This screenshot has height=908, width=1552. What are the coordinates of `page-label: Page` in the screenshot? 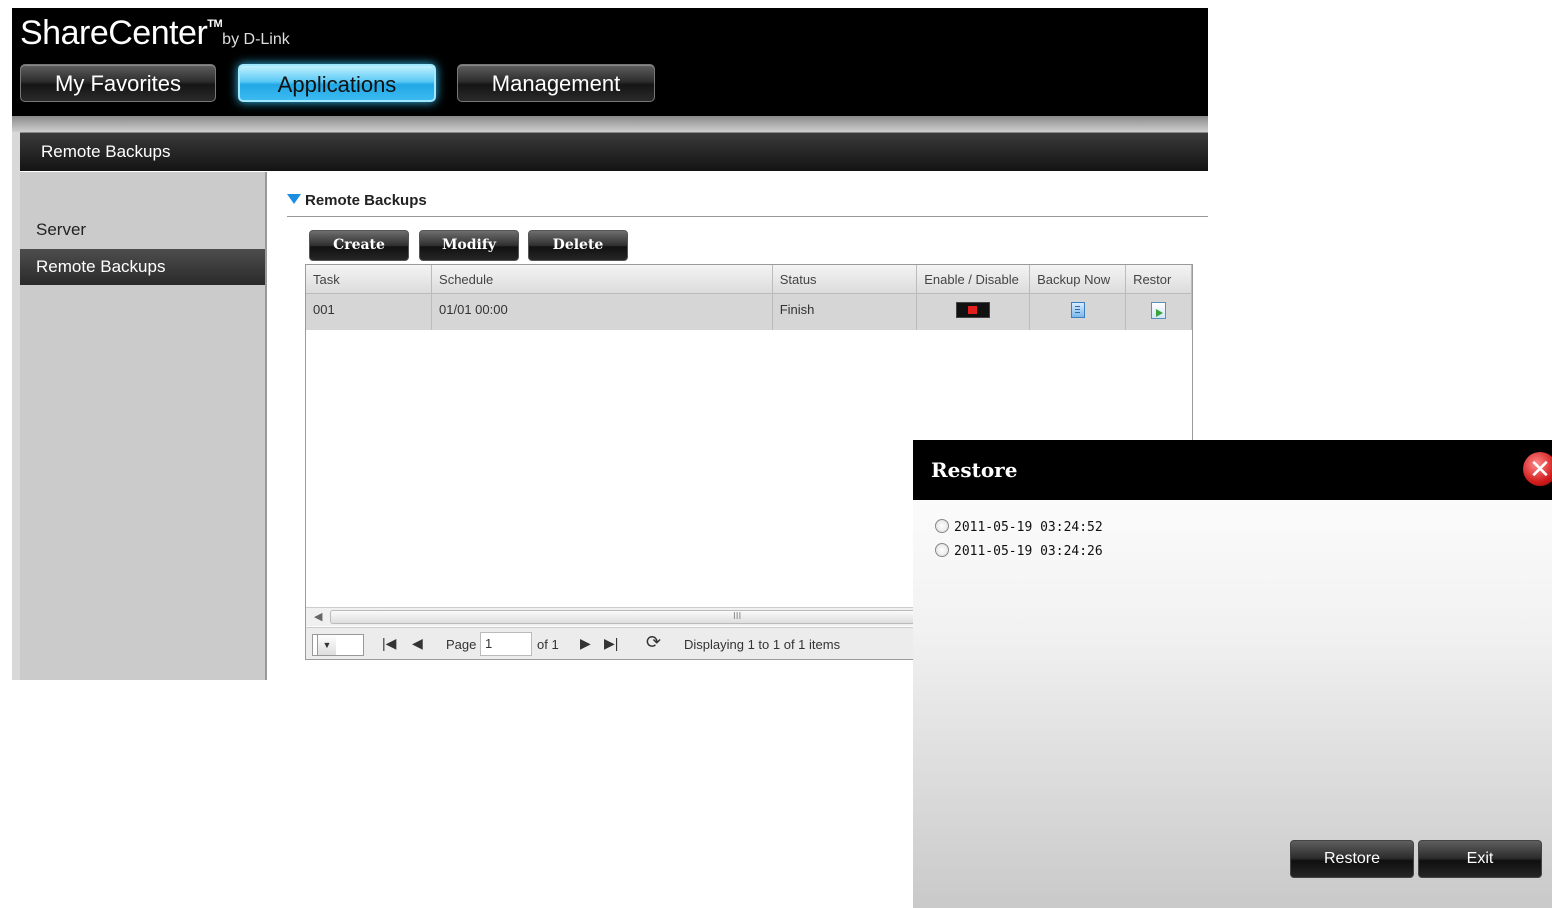 It's located at (461, 644).